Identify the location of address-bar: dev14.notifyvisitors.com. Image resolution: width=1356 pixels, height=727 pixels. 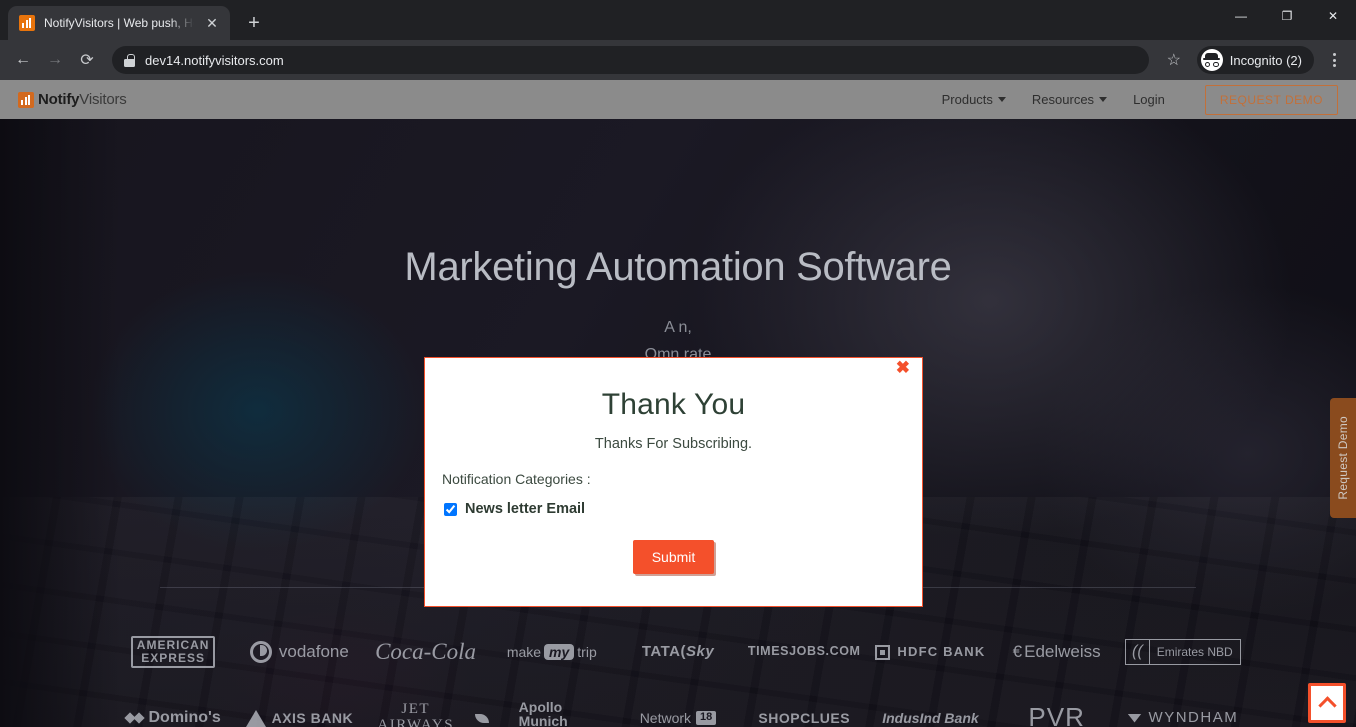
(630, 60).